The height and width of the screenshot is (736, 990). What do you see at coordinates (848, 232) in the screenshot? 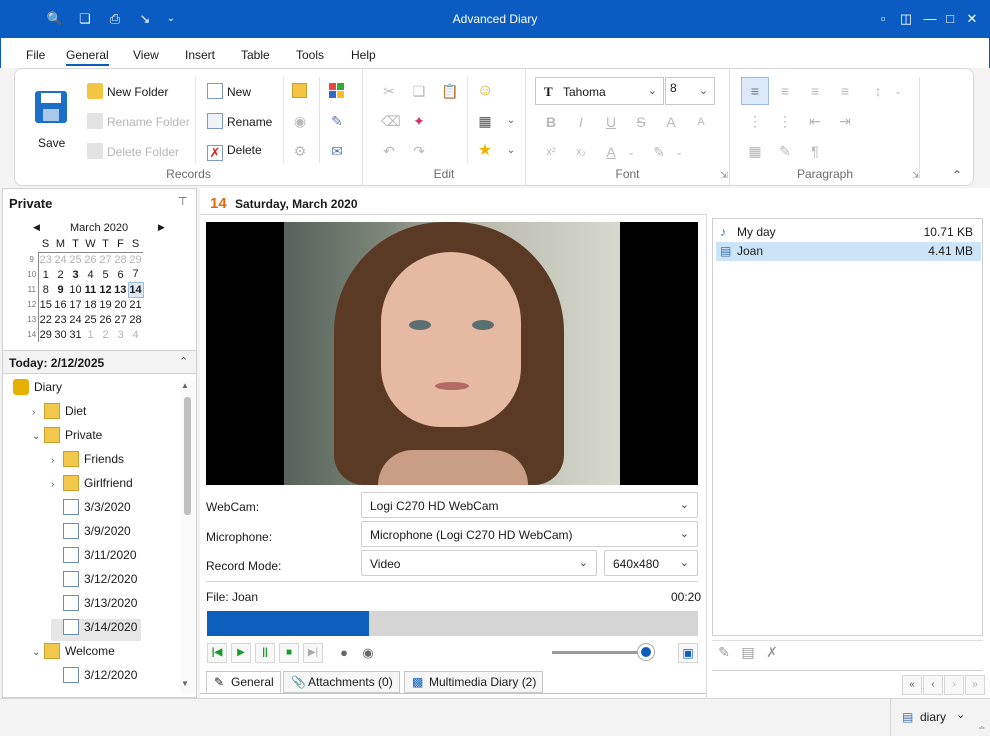
I see `list-item: ♪ My day 10.71 KB` at bounding box center [848, 232].